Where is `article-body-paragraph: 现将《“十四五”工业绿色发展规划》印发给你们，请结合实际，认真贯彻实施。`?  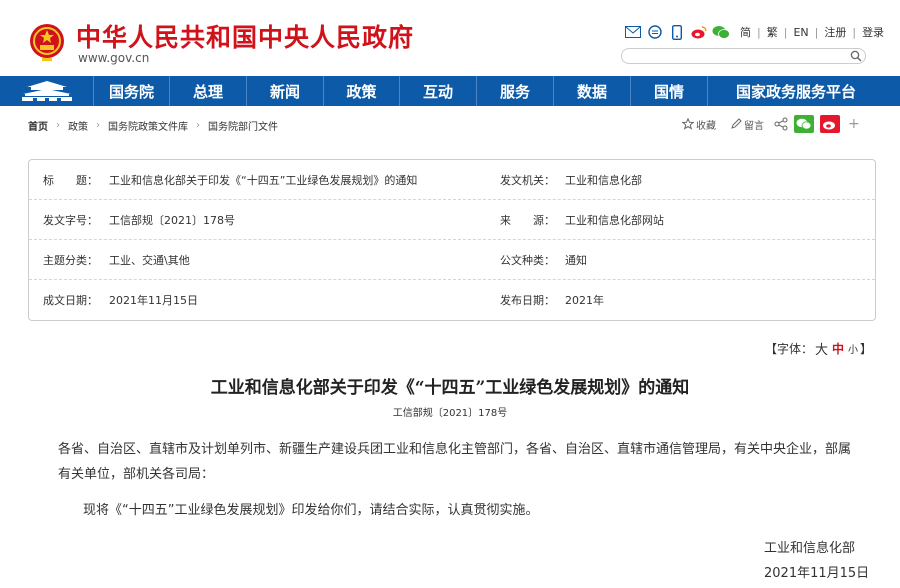 article-body-paragraph: 现将《“十四五”工业绿色发展规划》印发给你们，请结合实际，认真贯彻实施。 is located at coordinates (311, 510).